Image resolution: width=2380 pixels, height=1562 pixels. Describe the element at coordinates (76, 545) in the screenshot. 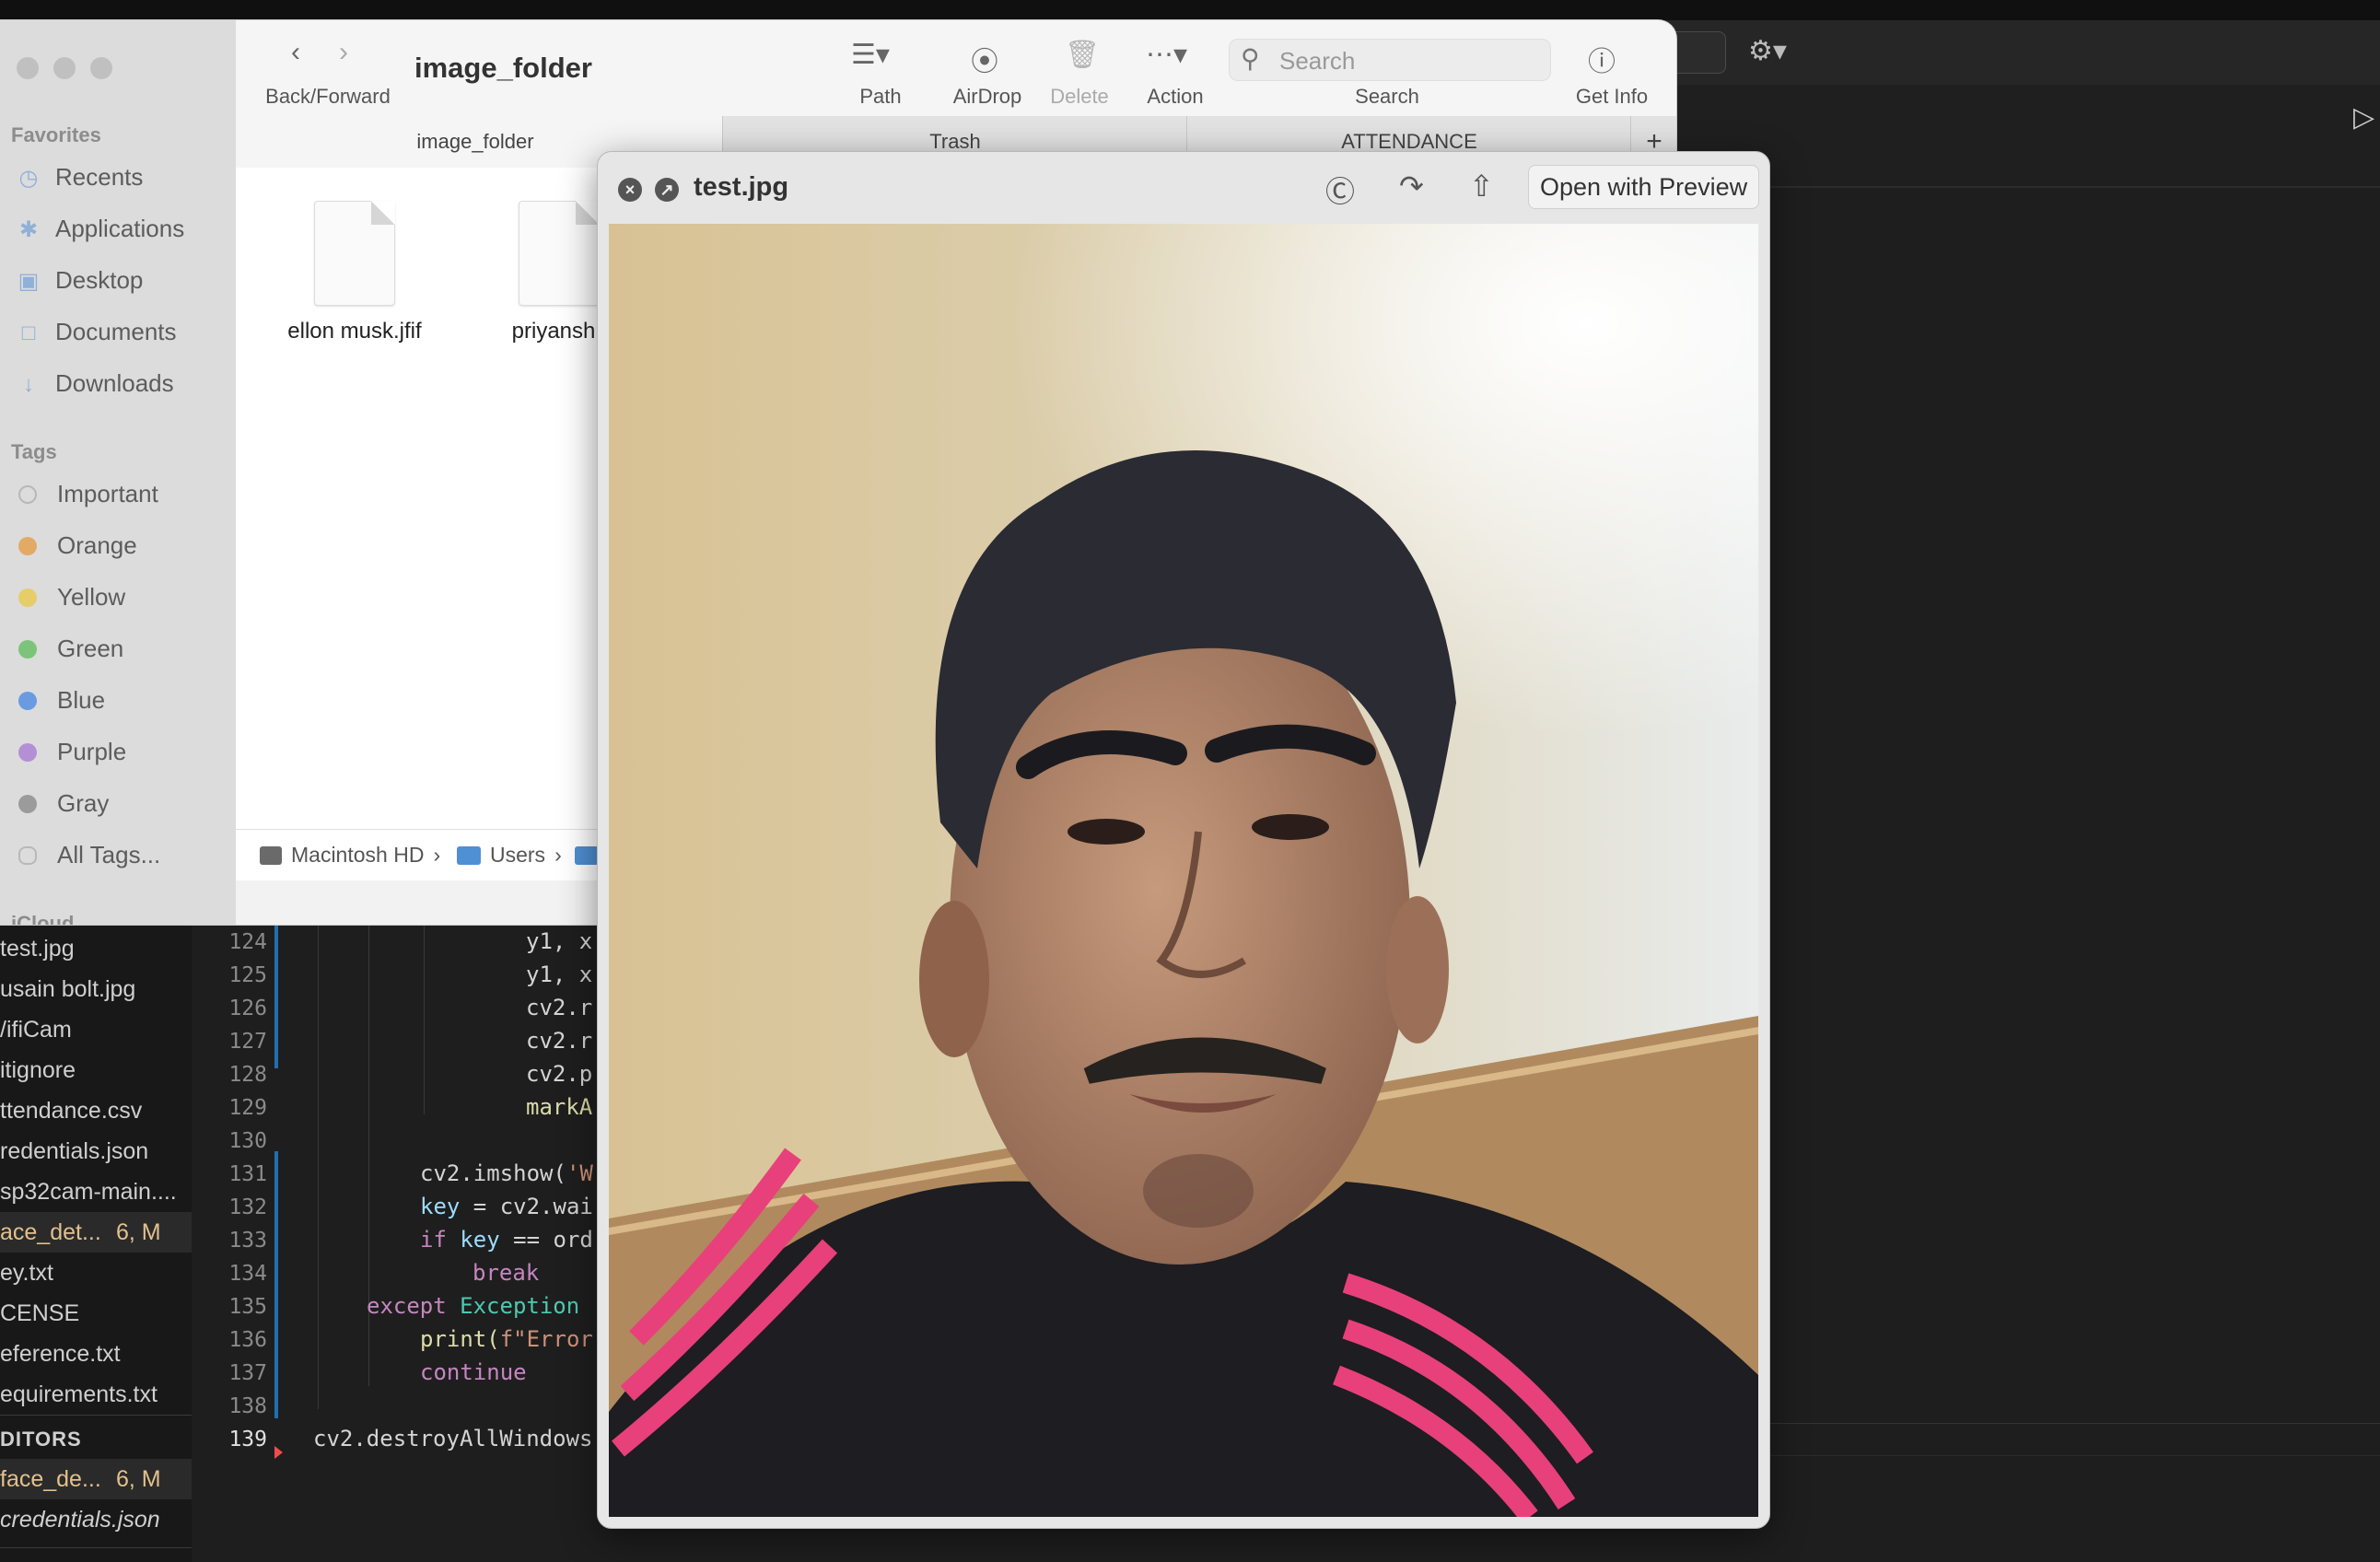

I see `tag-orange: Orange` at that location.